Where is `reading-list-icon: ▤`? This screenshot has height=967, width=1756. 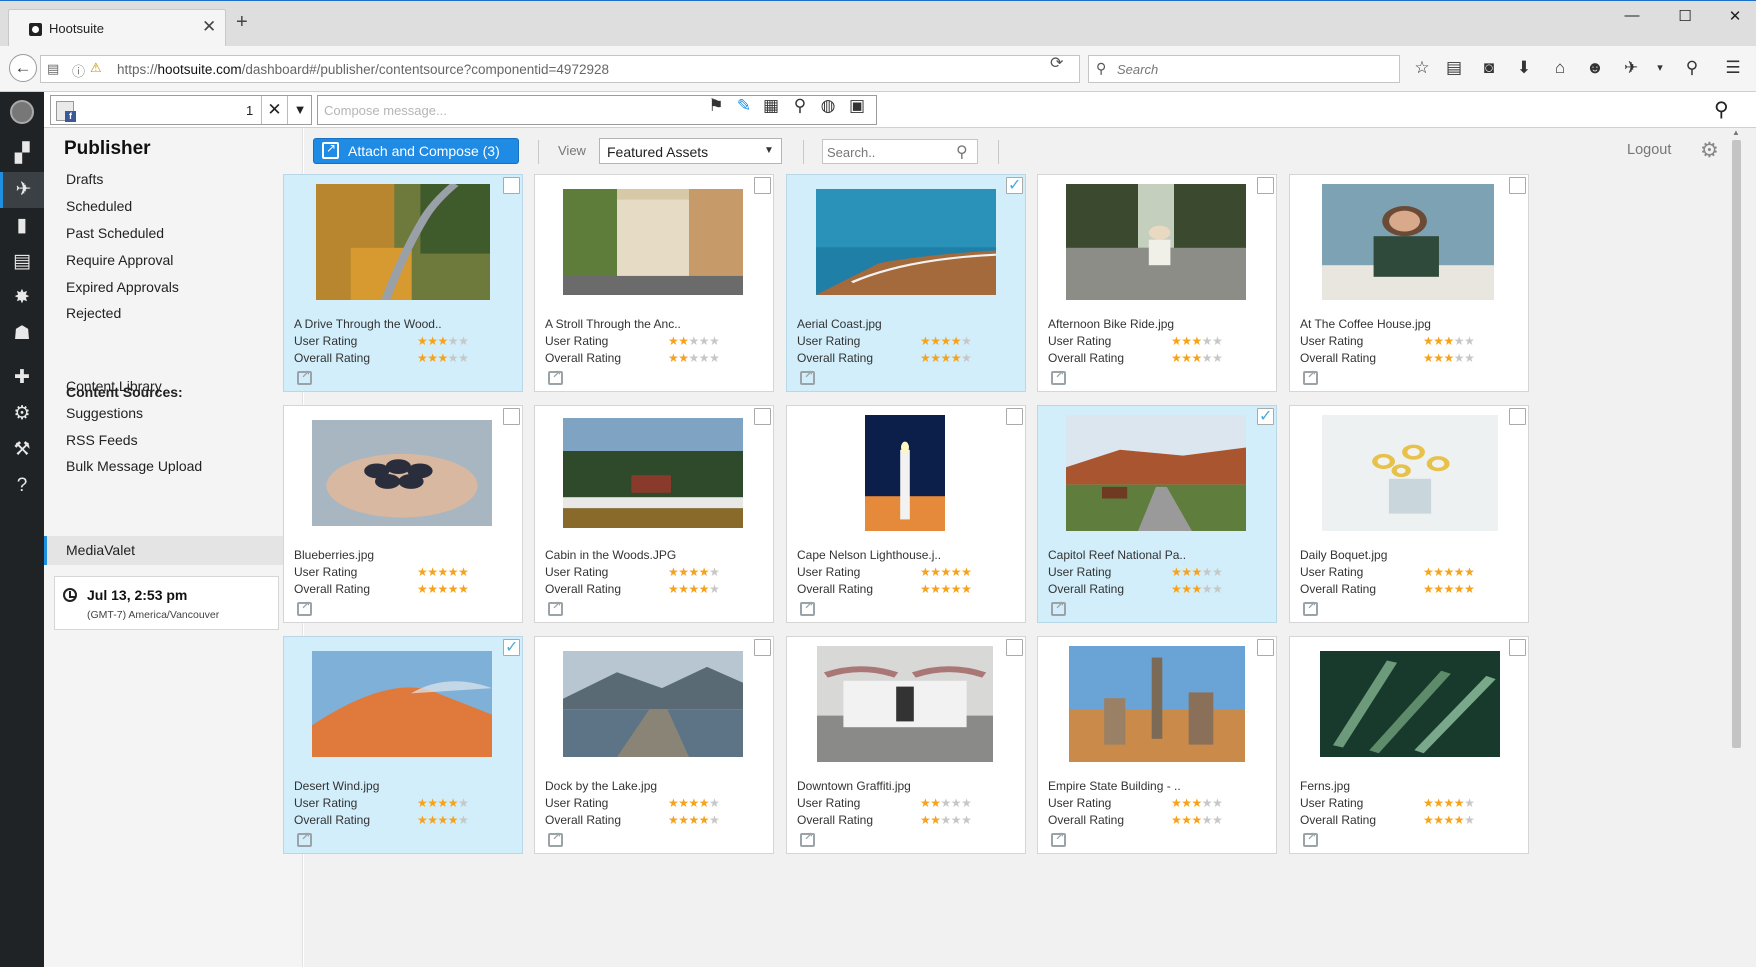
reading-list-icon: ▤ is located at coordinates (1454, 68).